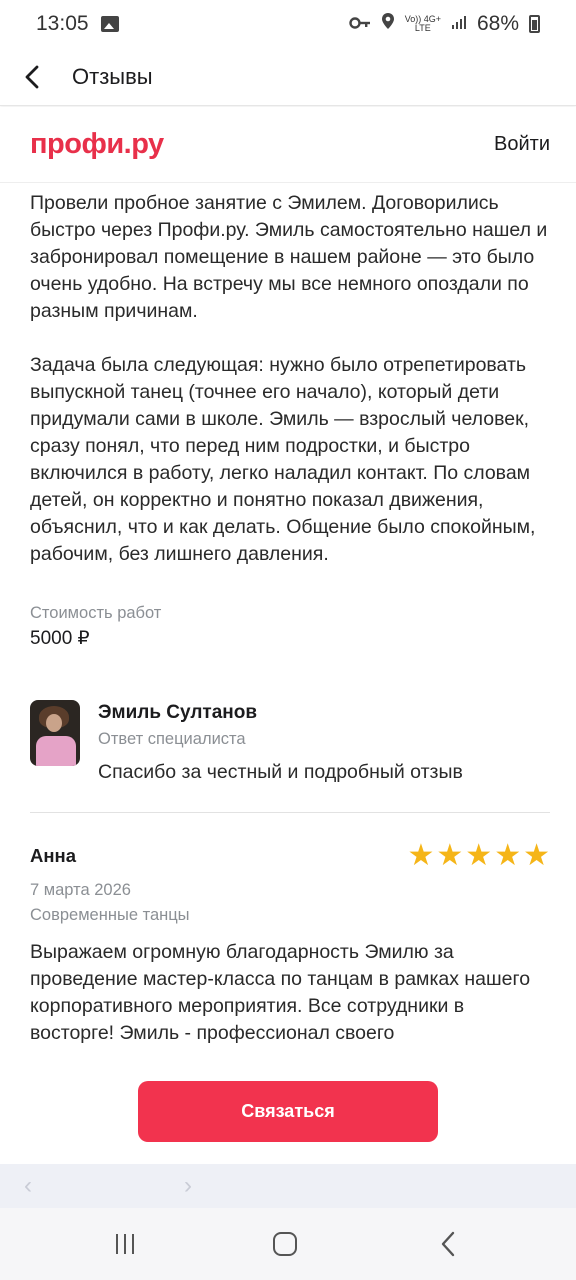  What do you see at coordinates (110, 915) in the screenshot?
I see `review-category: Современные танцы` at bounding box center [110, 915].